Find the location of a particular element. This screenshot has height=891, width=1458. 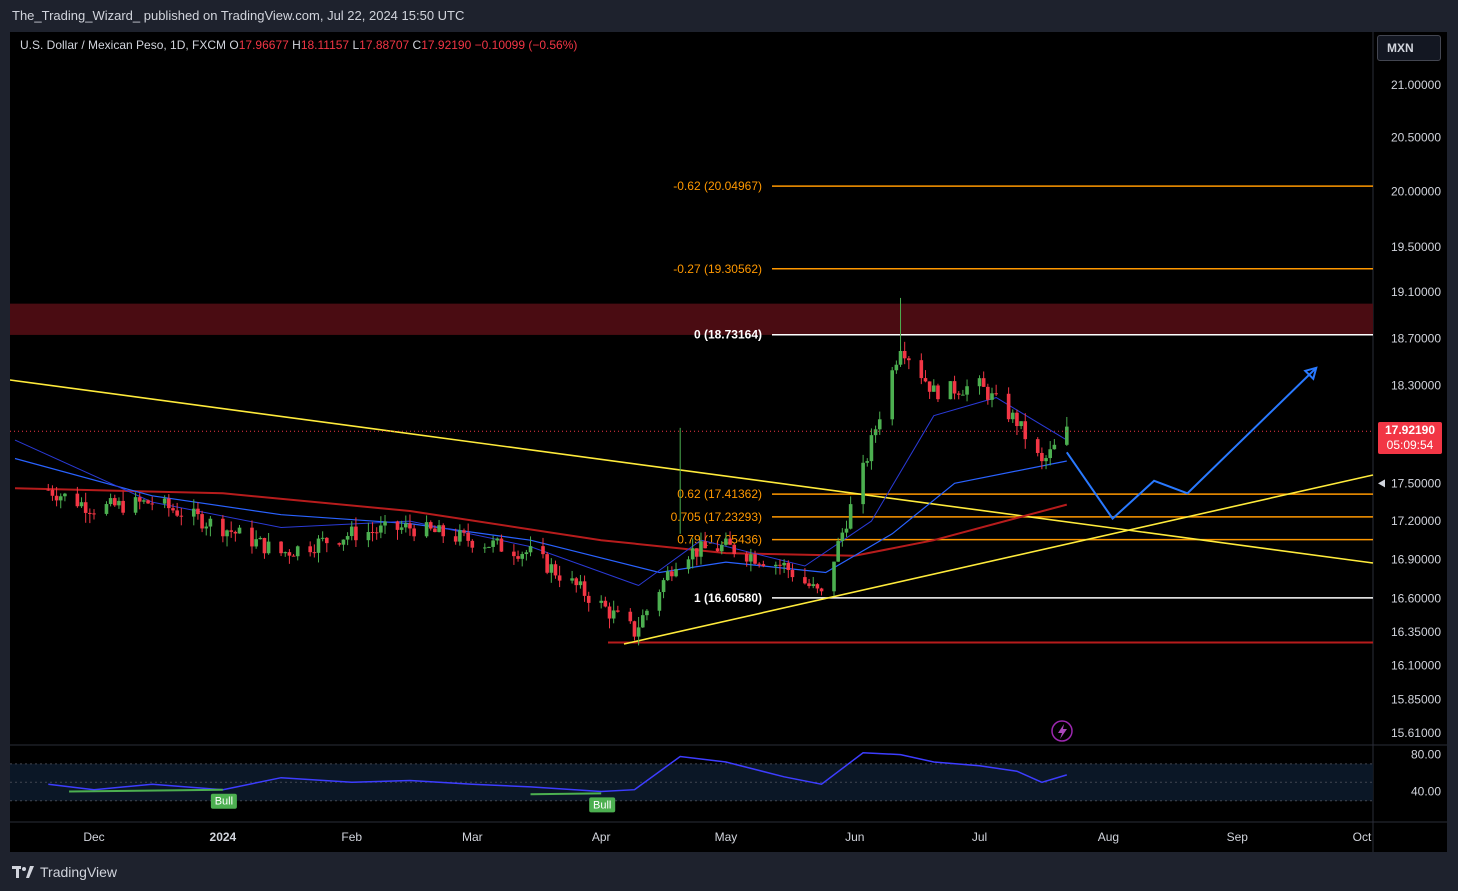

fib-level-label: 1 (16.60580) is located at coordinates (728, 598).